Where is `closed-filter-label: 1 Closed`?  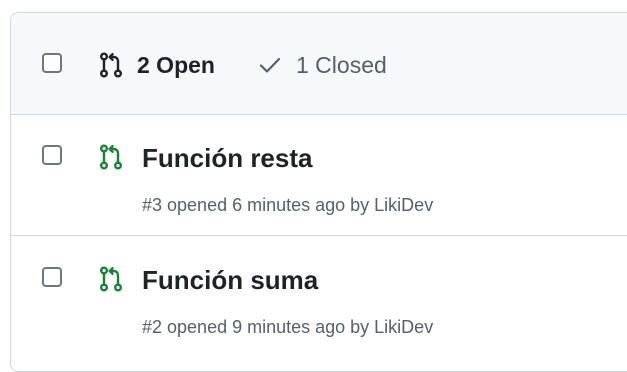 closed-filter-label: 1 Closed is located at coordinates (341, 64).